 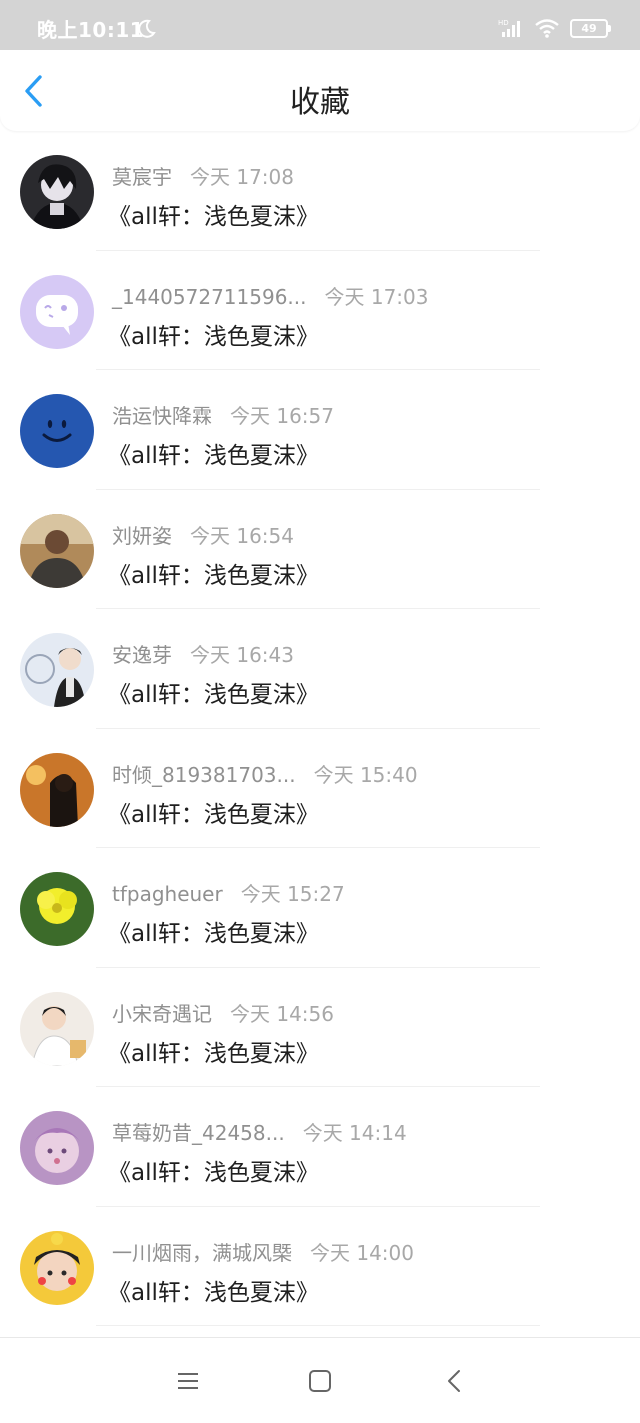 I want to click on timestamp: 今天 16:57, so click(x=282, y=416).